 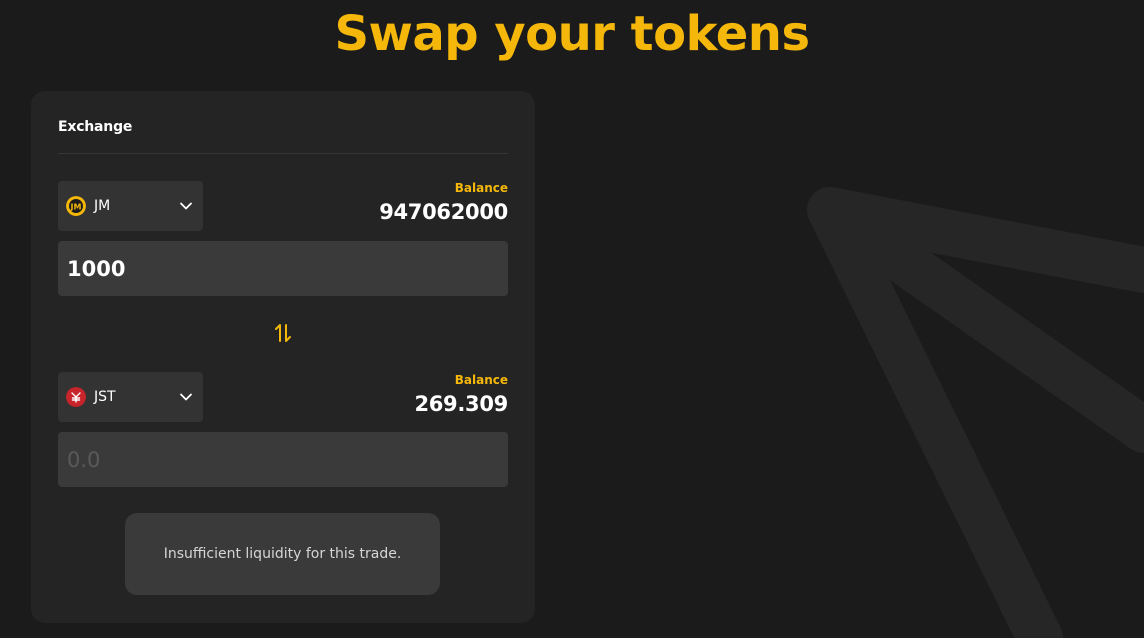 I want to click on from-token-name: JM, so click(x=102, y=206).